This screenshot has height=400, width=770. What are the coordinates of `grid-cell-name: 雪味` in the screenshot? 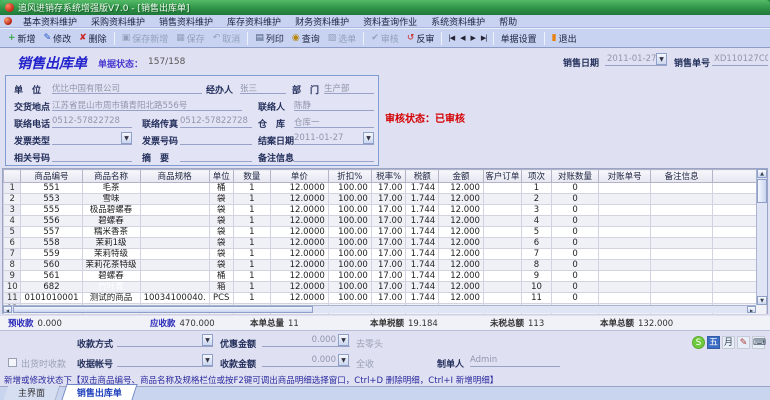 It's located at (111, 199).